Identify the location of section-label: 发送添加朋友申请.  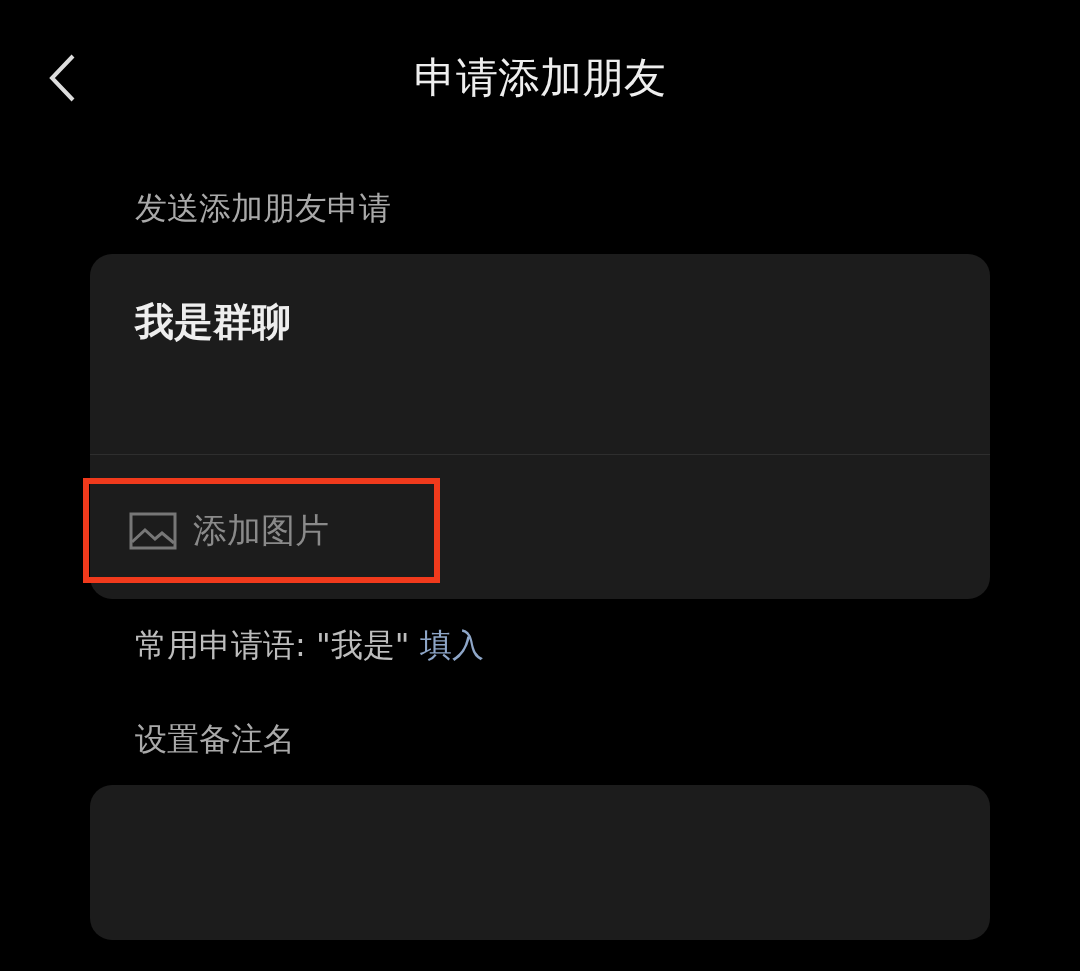
(263, 208).